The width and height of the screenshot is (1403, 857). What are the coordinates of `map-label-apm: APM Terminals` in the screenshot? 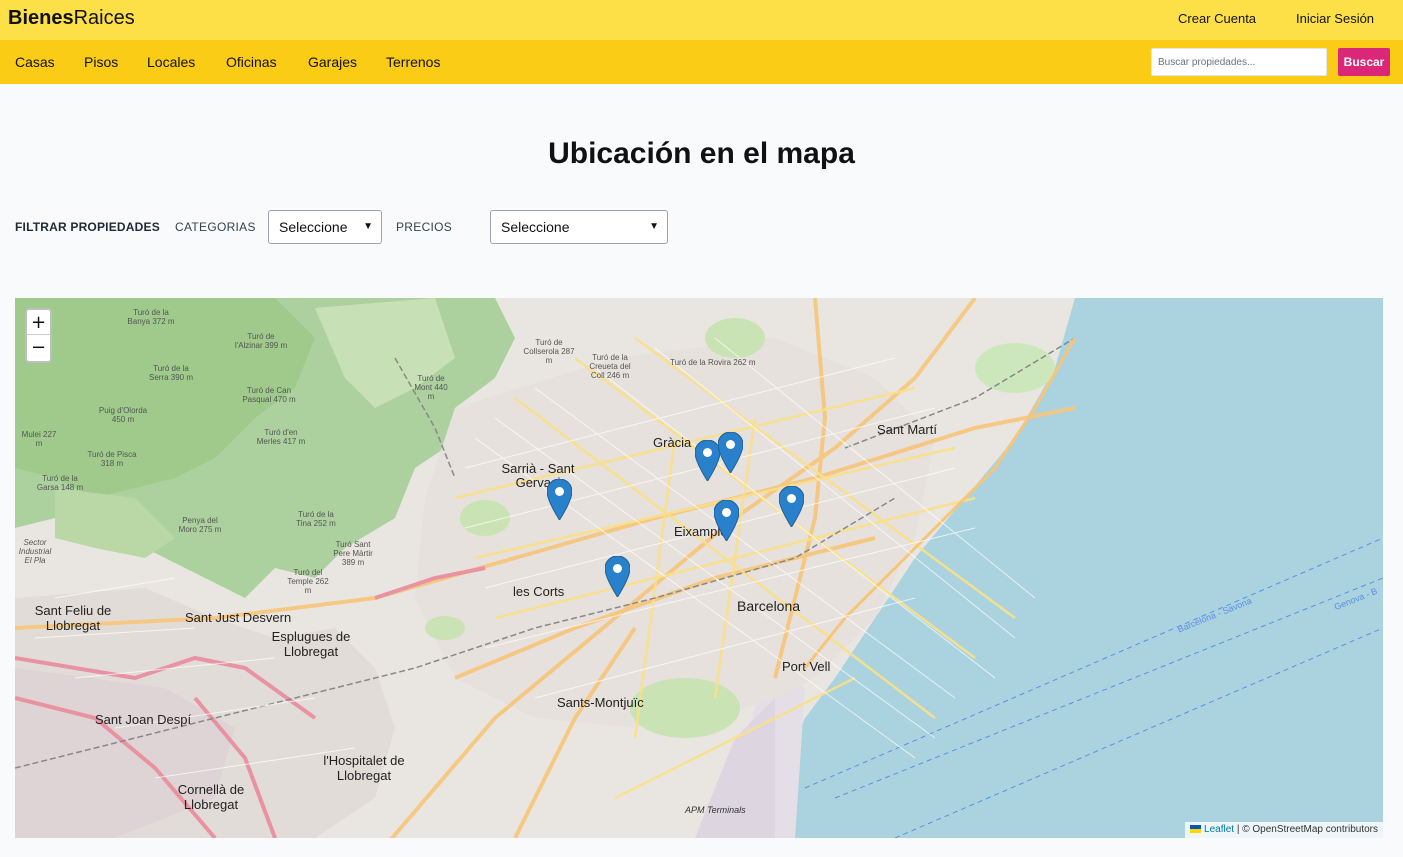 It's located at (715, 810).